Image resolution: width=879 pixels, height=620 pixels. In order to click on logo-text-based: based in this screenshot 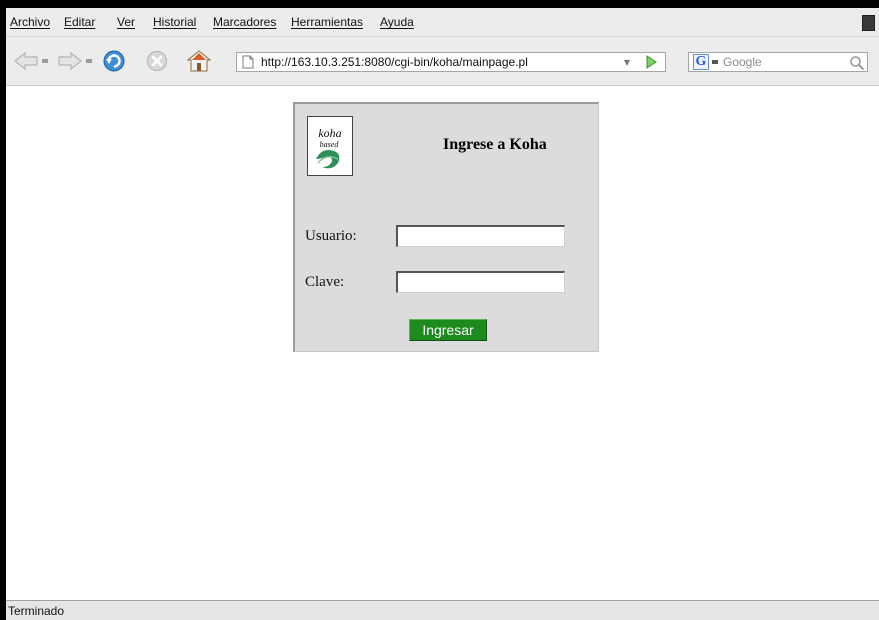, I will do `click(330, 144)`.